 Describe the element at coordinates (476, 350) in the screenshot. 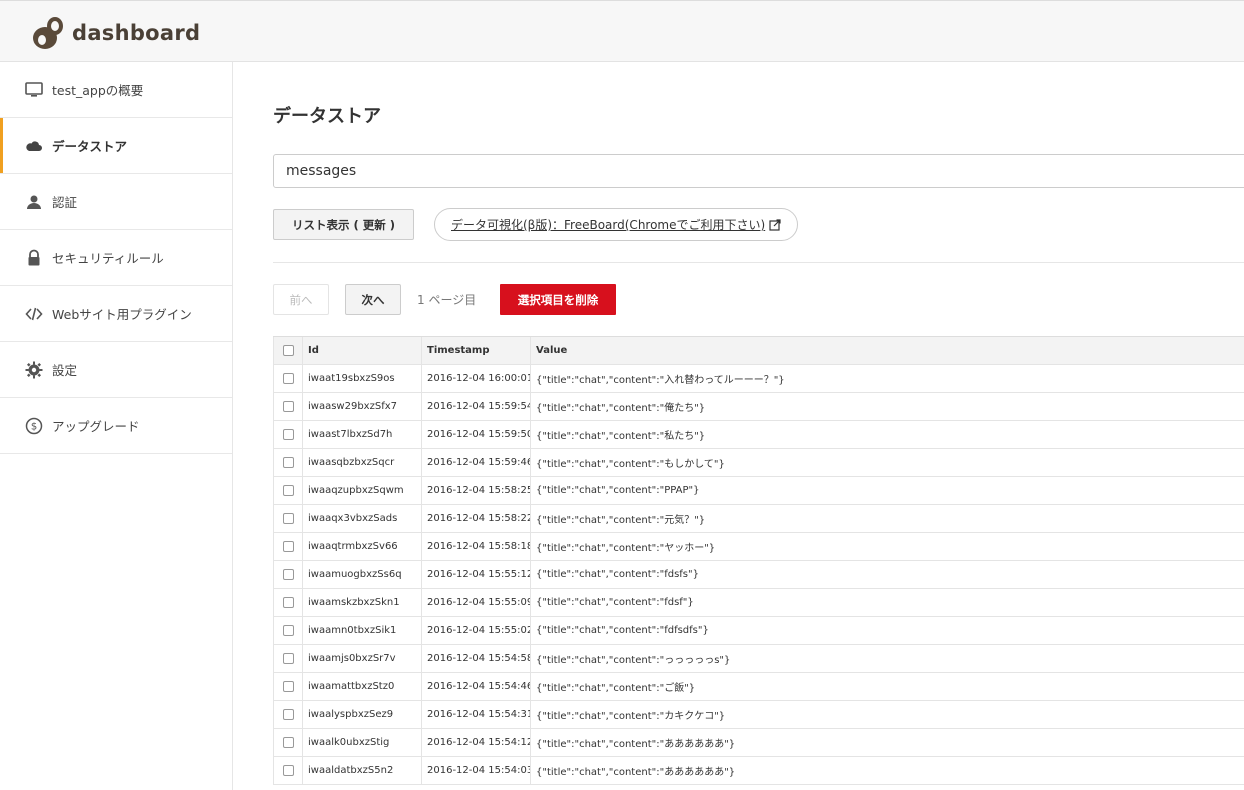

I see `header-timestamp: Timestamp` at that location.